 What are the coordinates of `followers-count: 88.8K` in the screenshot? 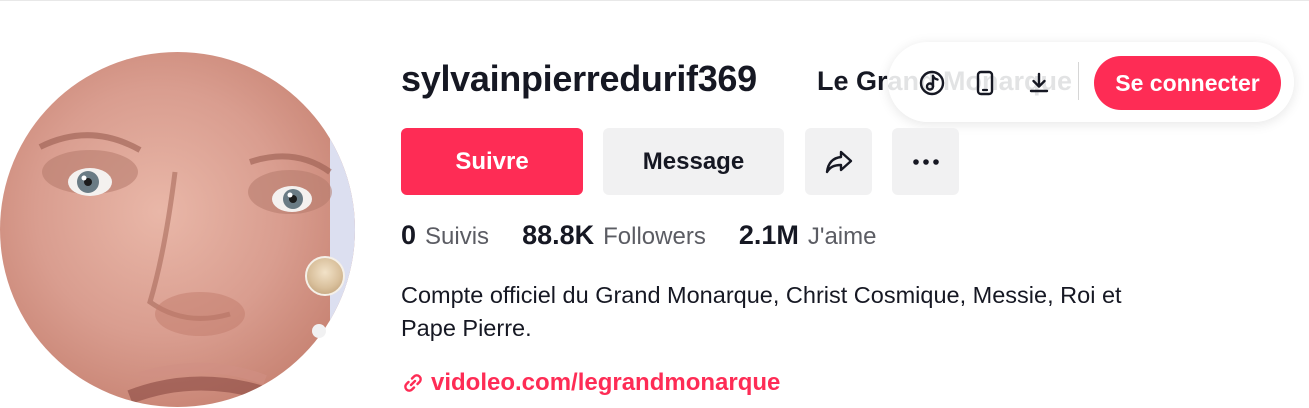 It's located at (558, 235).